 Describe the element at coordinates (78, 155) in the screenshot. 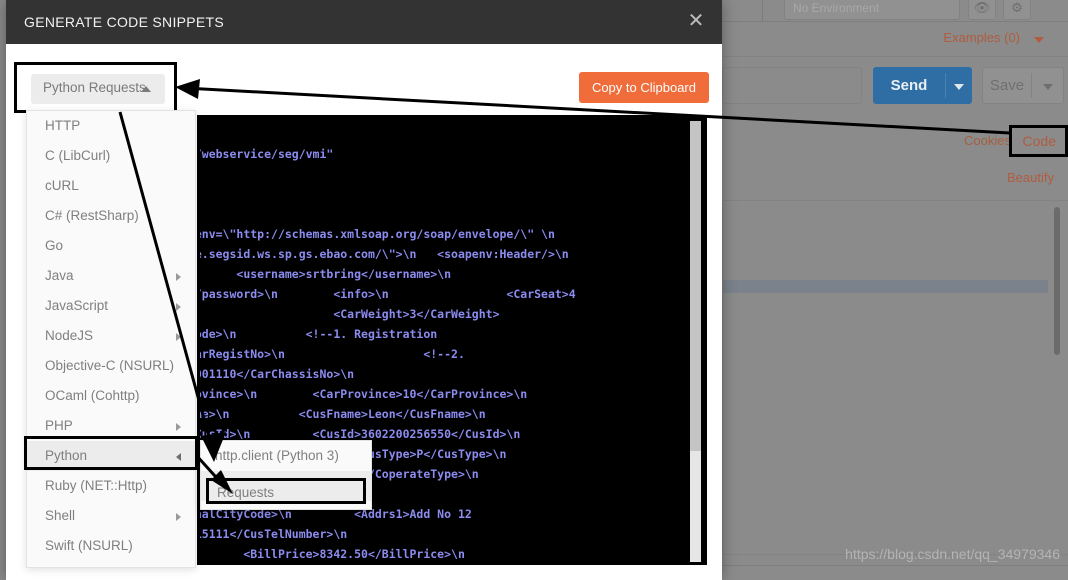

I see `language-menu-item-label: C (LibCurl)` at that location.